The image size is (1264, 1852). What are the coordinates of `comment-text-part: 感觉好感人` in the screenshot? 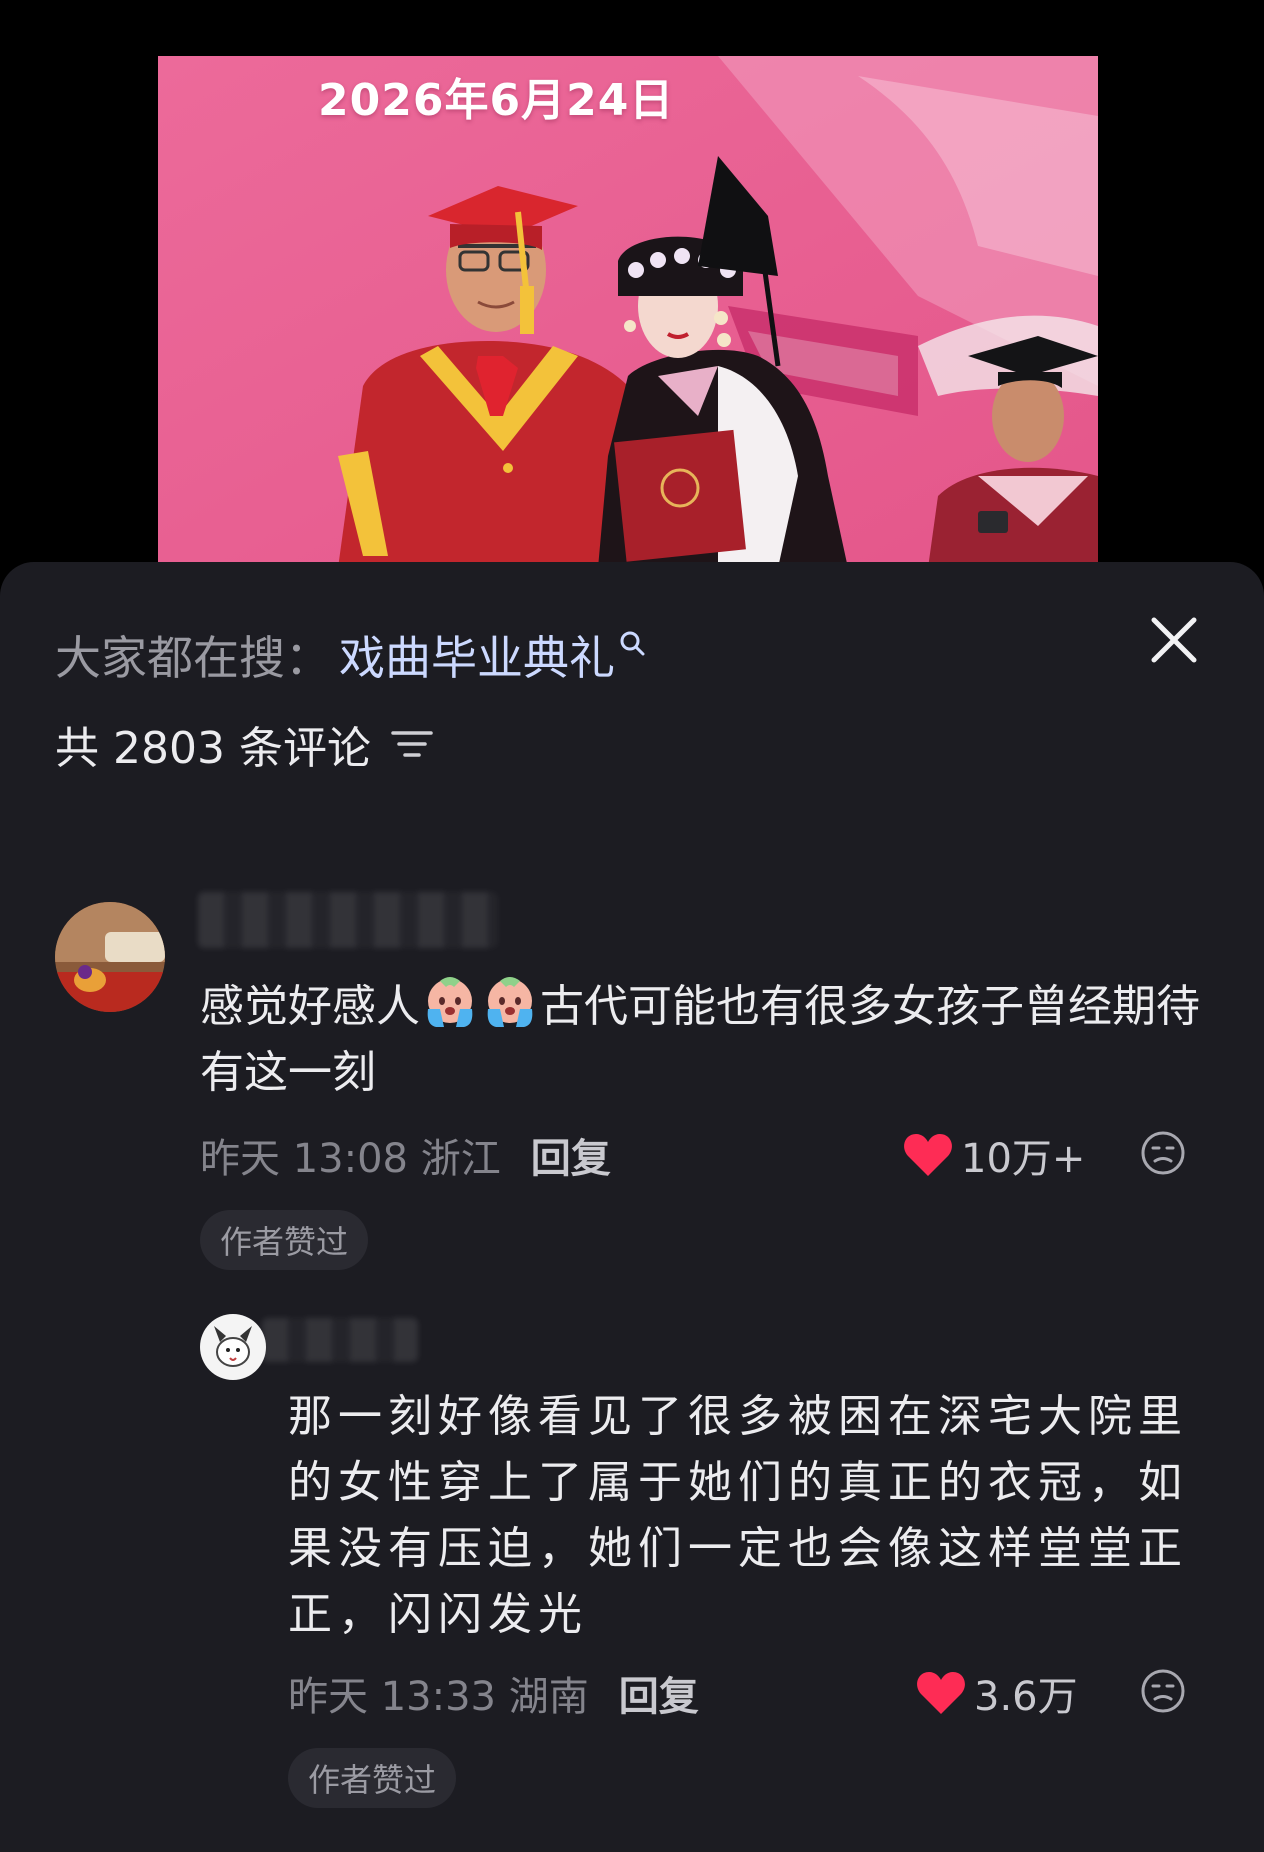 It's located at (310, 1006).